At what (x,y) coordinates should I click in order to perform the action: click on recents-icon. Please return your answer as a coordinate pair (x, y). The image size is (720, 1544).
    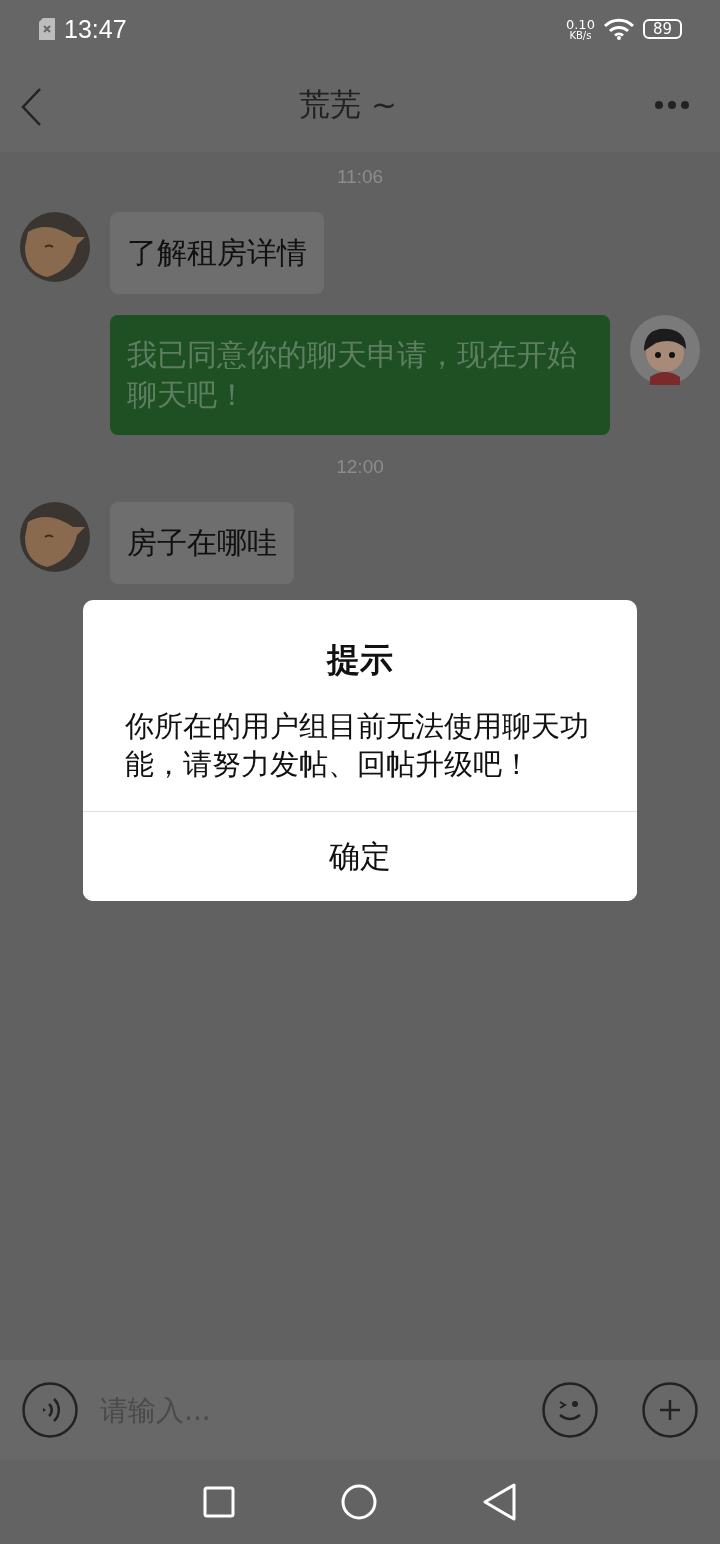
    Looking at the image, I should click on (219, 1502).